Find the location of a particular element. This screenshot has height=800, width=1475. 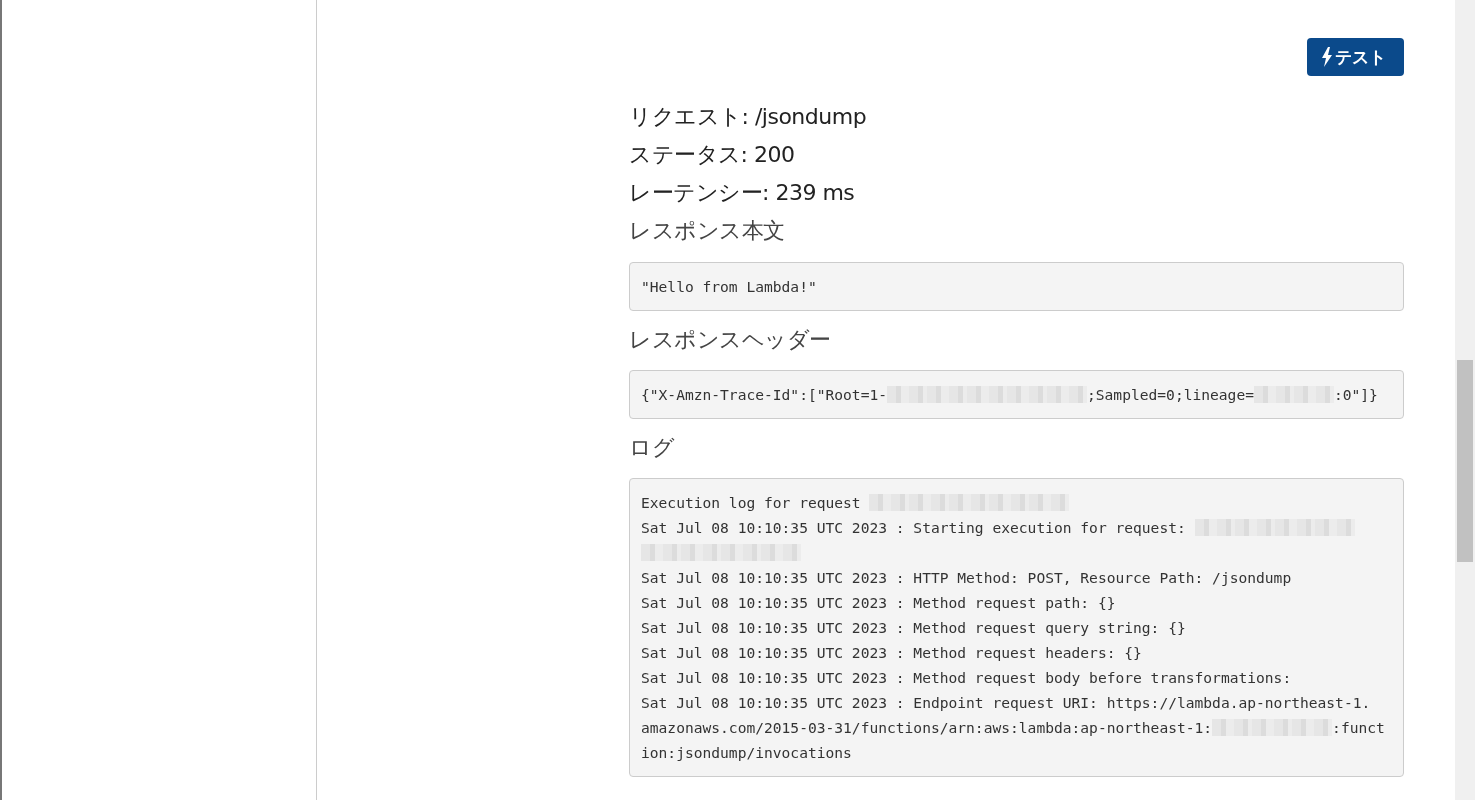

log-text: ion:jsondump/invocations is located at coordinates (746, 752).